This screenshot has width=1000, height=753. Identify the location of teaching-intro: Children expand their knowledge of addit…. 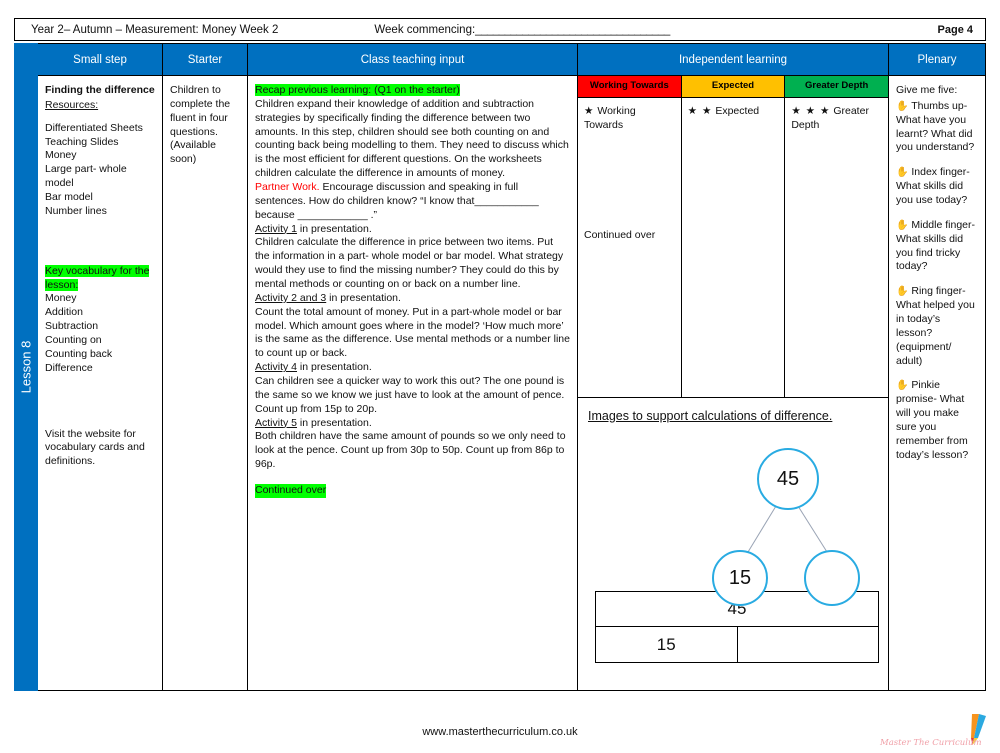
(412, 138).